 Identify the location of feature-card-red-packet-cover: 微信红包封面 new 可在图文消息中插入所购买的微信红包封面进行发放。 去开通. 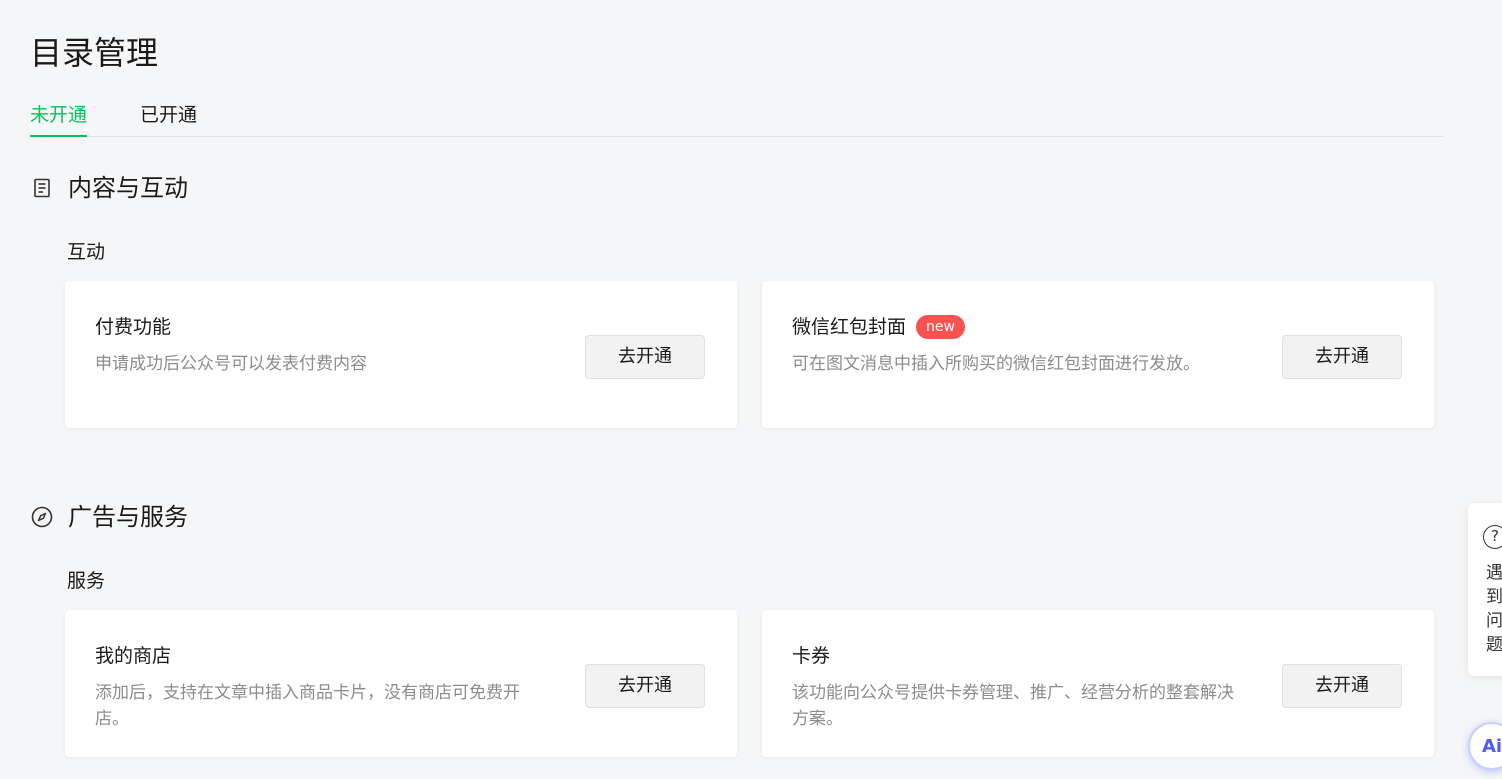
(1098, 354).